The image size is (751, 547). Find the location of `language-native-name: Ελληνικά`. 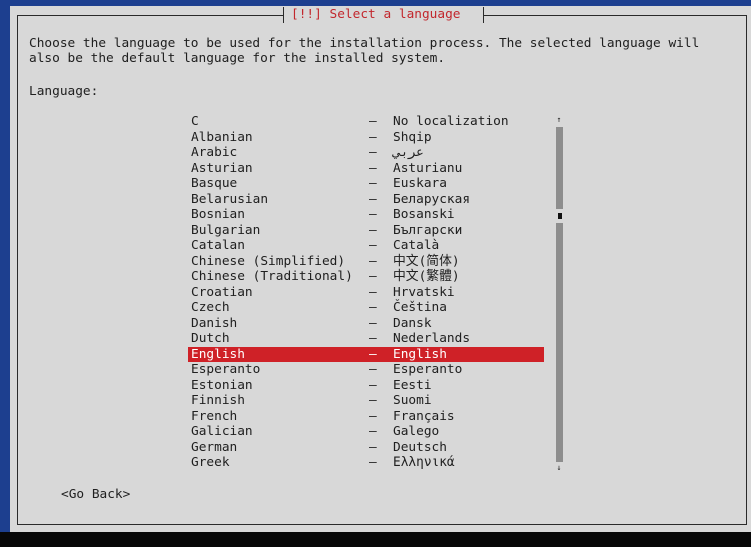

language-native-name: Ελληνικά is located at coordinates (424, 462).